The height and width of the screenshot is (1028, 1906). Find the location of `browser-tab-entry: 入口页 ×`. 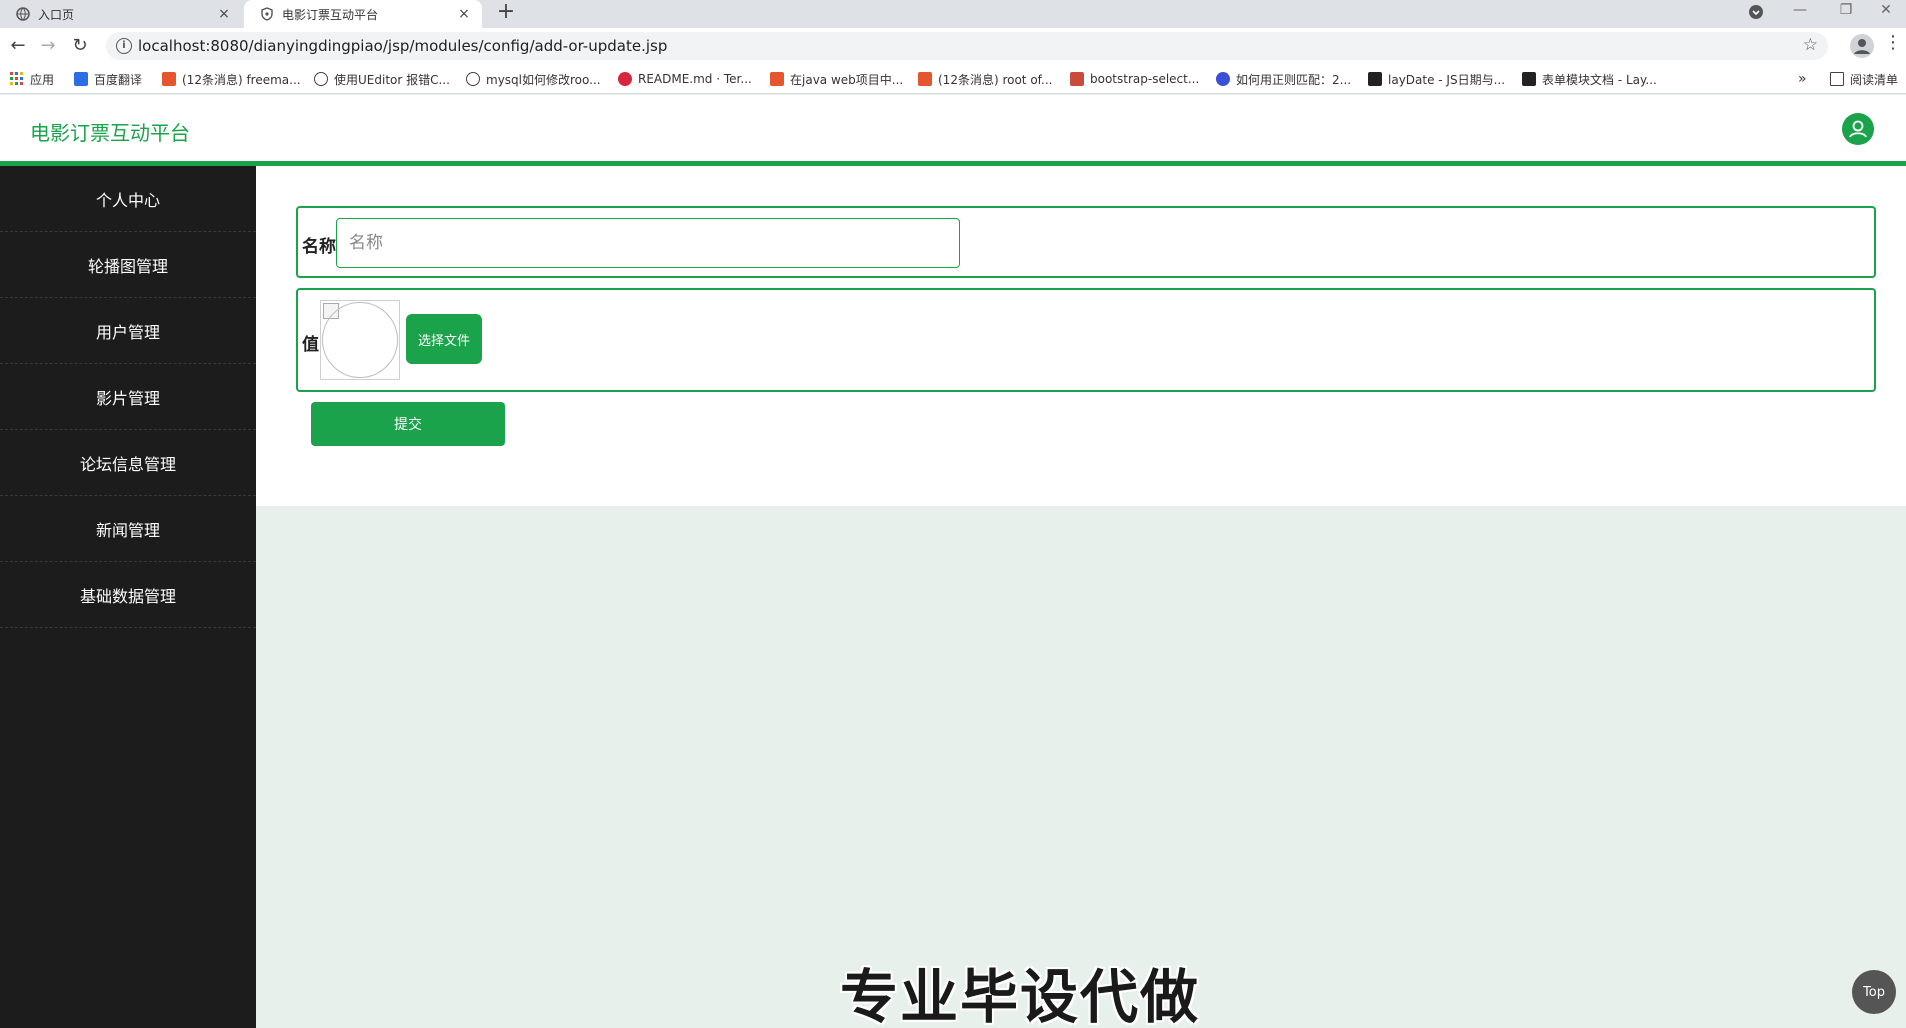

browser-tab-entry: 入口页 × is located at coordinates (121, 14).